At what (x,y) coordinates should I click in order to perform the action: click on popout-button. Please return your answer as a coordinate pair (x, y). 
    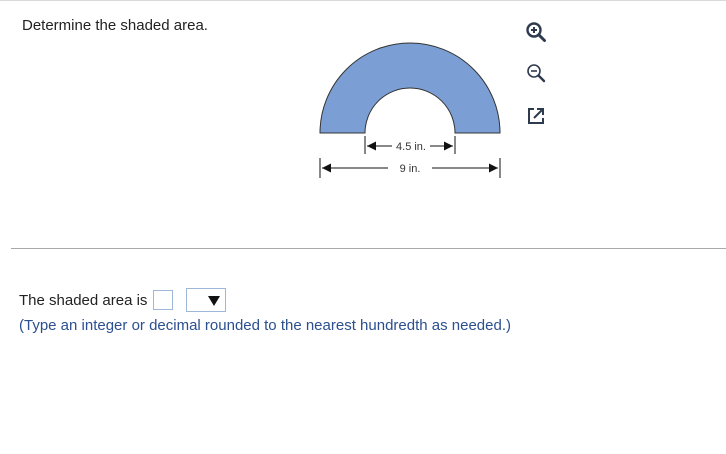
    Looking at the image, I should click on (536, 116).